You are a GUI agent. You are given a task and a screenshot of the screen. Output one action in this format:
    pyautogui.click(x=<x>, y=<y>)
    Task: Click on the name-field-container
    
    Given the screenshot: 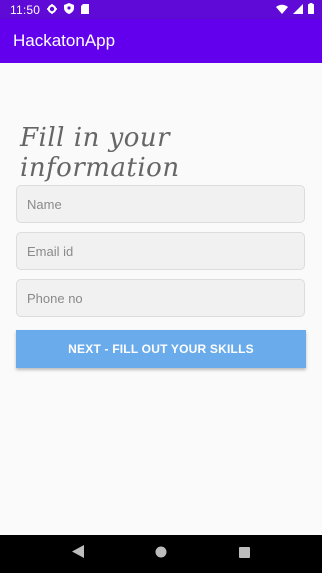 What is the action you would take?
    pyautogui.click(x=160, y=204)
    